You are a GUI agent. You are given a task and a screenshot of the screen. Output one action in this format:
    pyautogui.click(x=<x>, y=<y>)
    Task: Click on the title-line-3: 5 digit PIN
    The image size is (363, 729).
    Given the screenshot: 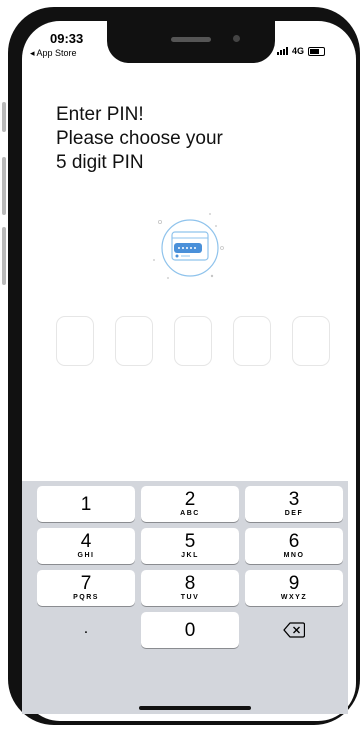 What is the action you would take?
    pyautogui.click(x=100, y=162)
    